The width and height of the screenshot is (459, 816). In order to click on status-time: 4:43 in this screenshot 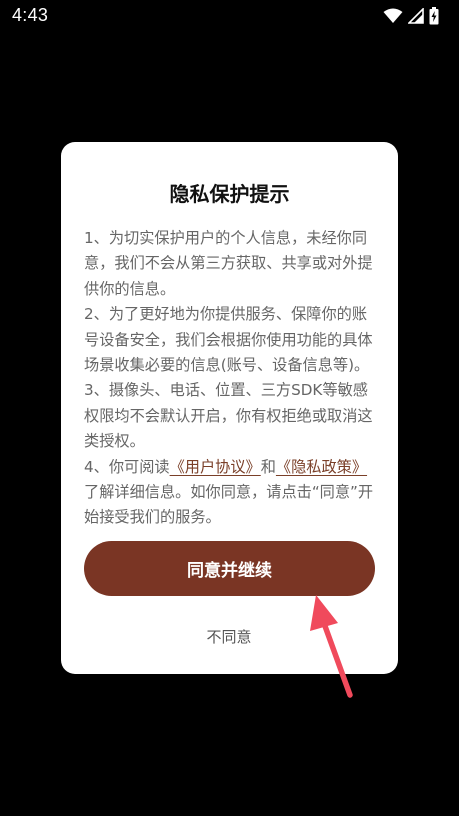, I will do `click(30, 15)`.